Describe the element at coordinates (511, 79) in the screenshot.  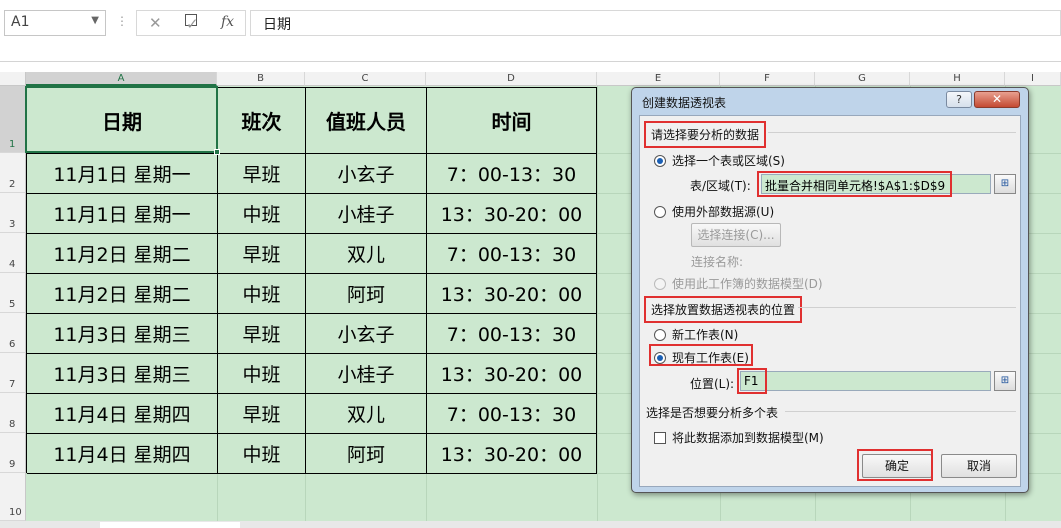
I see `col-header-d: D` at that location.